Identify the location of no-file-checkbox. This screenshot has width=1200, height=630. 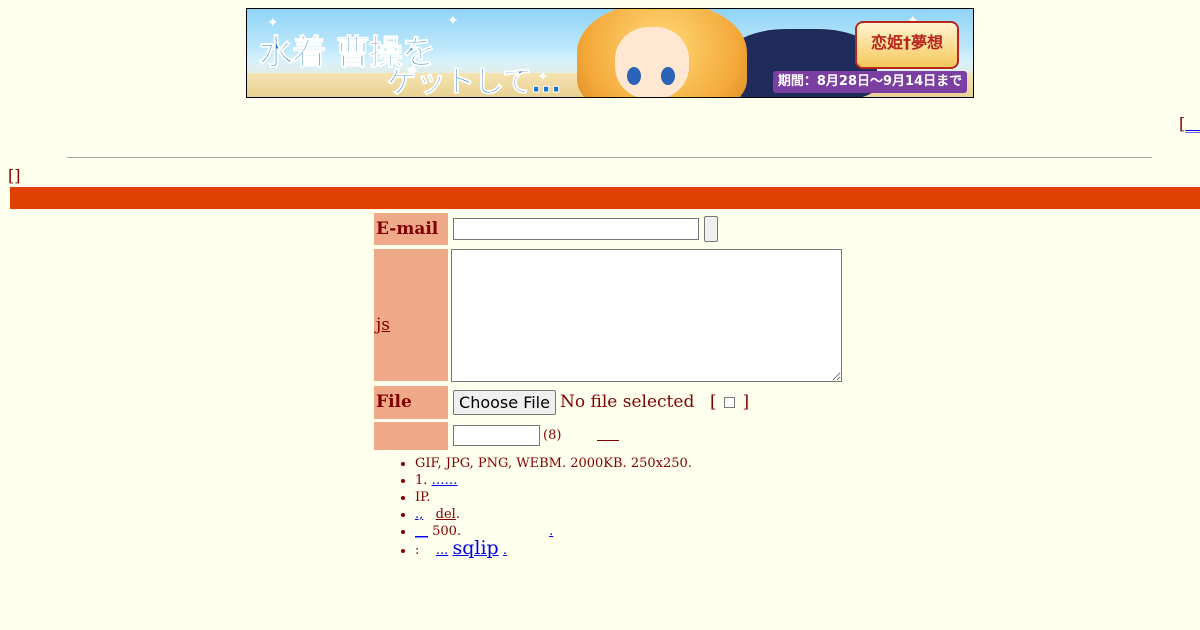
(730, 402).